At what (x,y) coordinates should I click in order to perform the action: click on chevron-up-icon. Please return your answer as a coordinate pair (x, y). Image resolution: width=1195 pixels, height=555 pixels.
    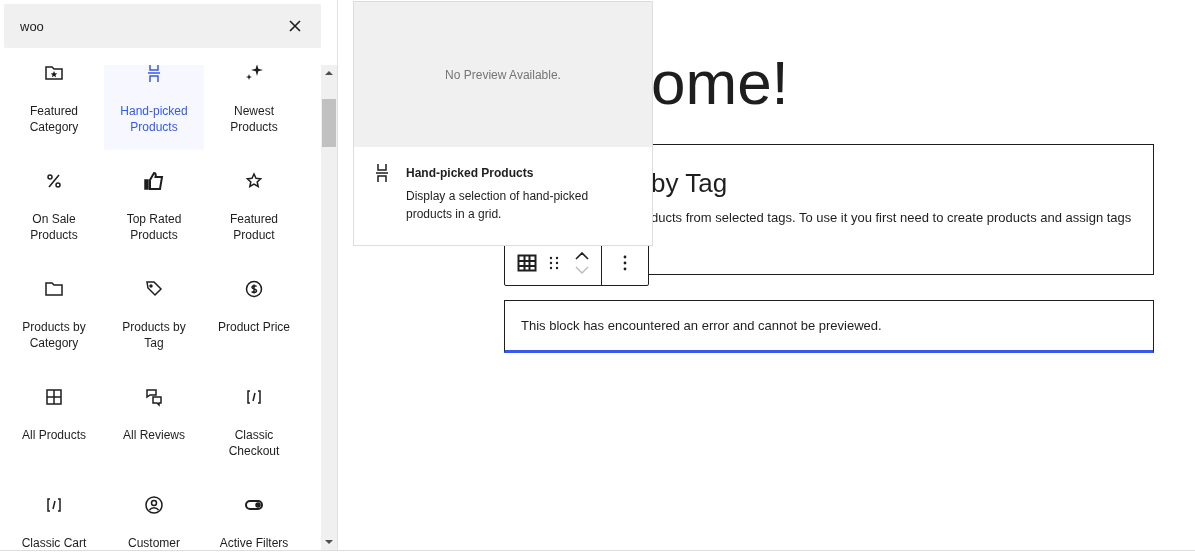
    Looking at the image, I should click on (582, 256).